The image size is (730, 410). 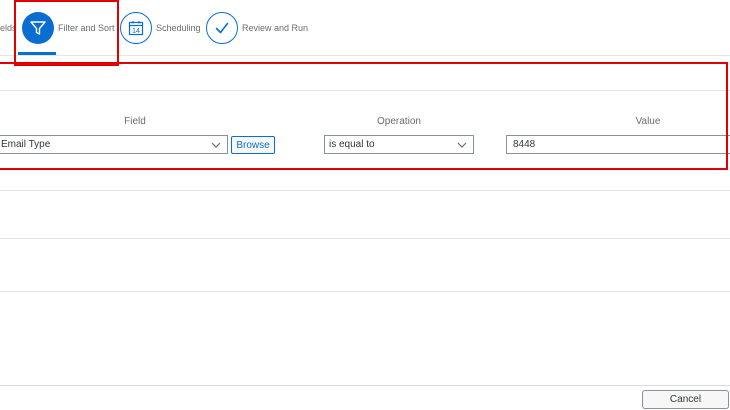 I want to click on check-icon, so click(x=222, y=28).